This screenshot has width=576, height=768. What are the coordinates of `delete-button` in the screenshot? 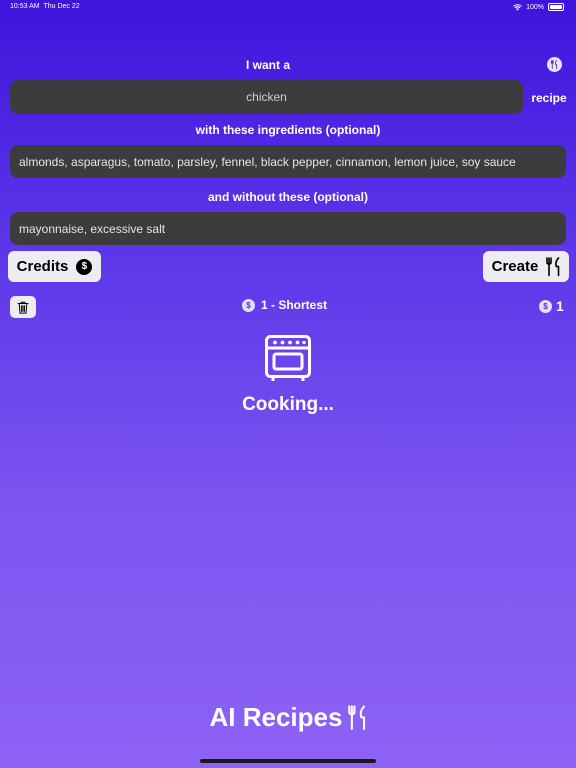 It's located at (23, 307).